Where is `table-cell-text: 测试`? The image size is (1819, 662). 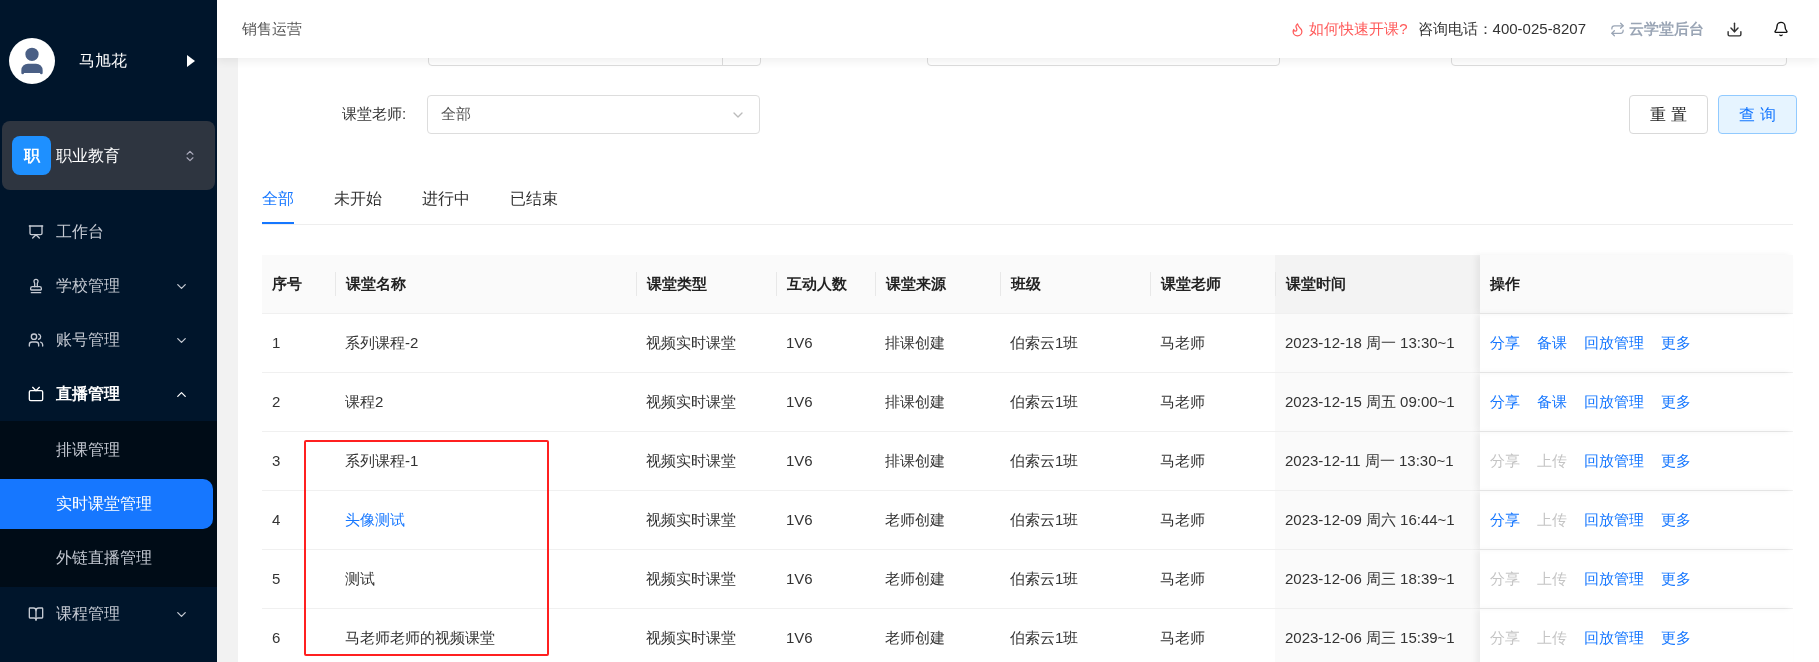 table-cell-text: 测试 is located at coordinates (360, 578).